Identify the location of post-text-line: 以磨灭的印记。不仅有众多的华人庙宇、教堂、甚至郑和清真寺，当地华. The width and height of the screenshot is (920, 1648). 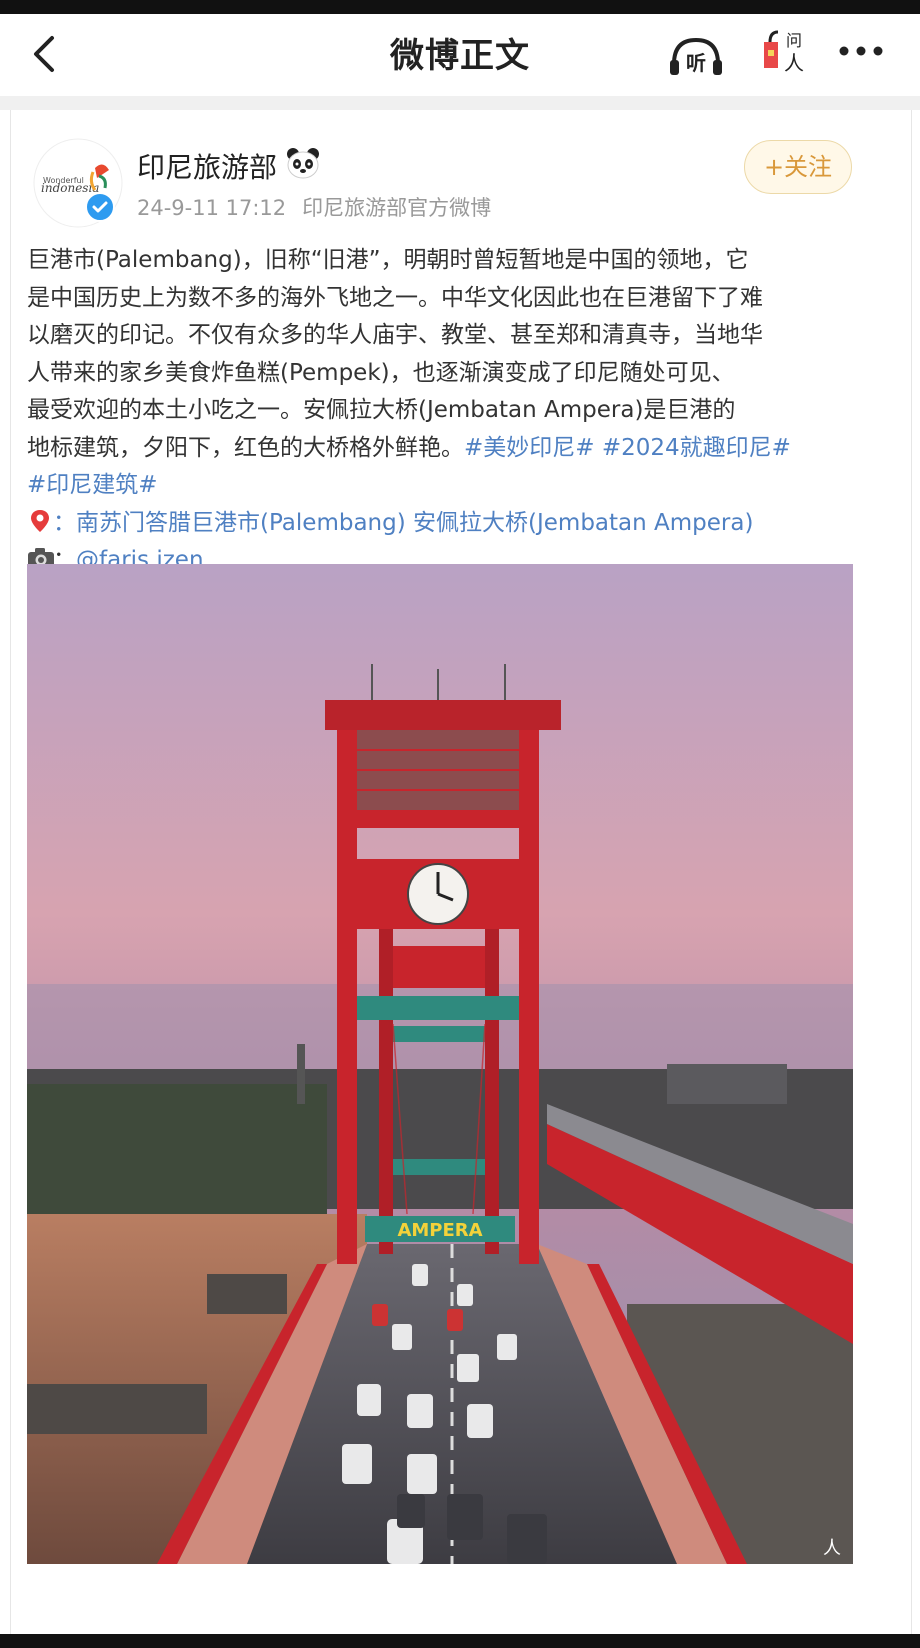
(395, 335).